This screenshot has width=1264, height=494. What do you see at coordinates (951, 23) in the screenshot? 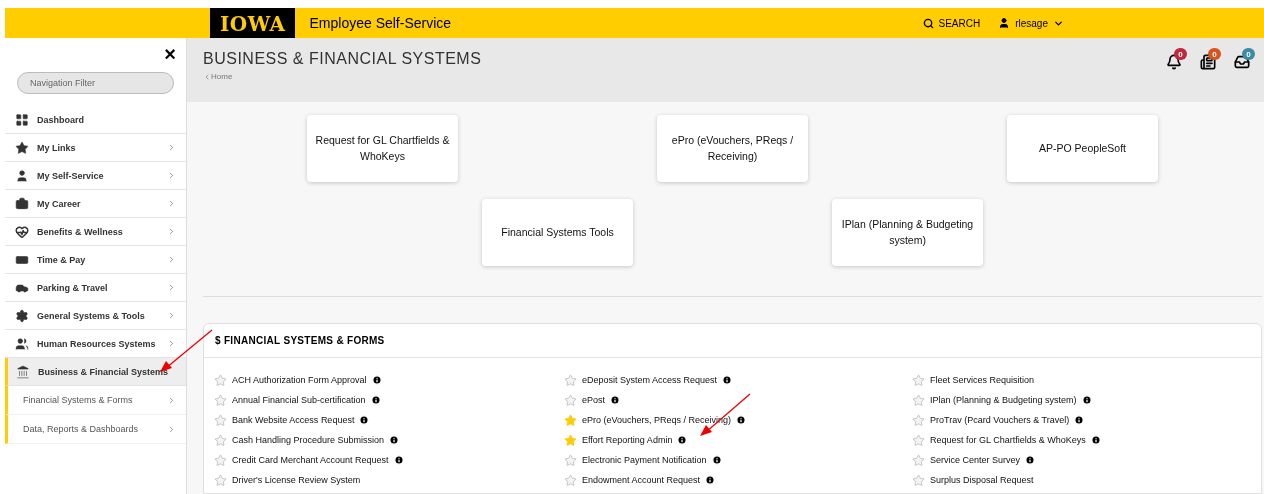
I see `search-link: SEARCH` at bounding box center [951, 23].